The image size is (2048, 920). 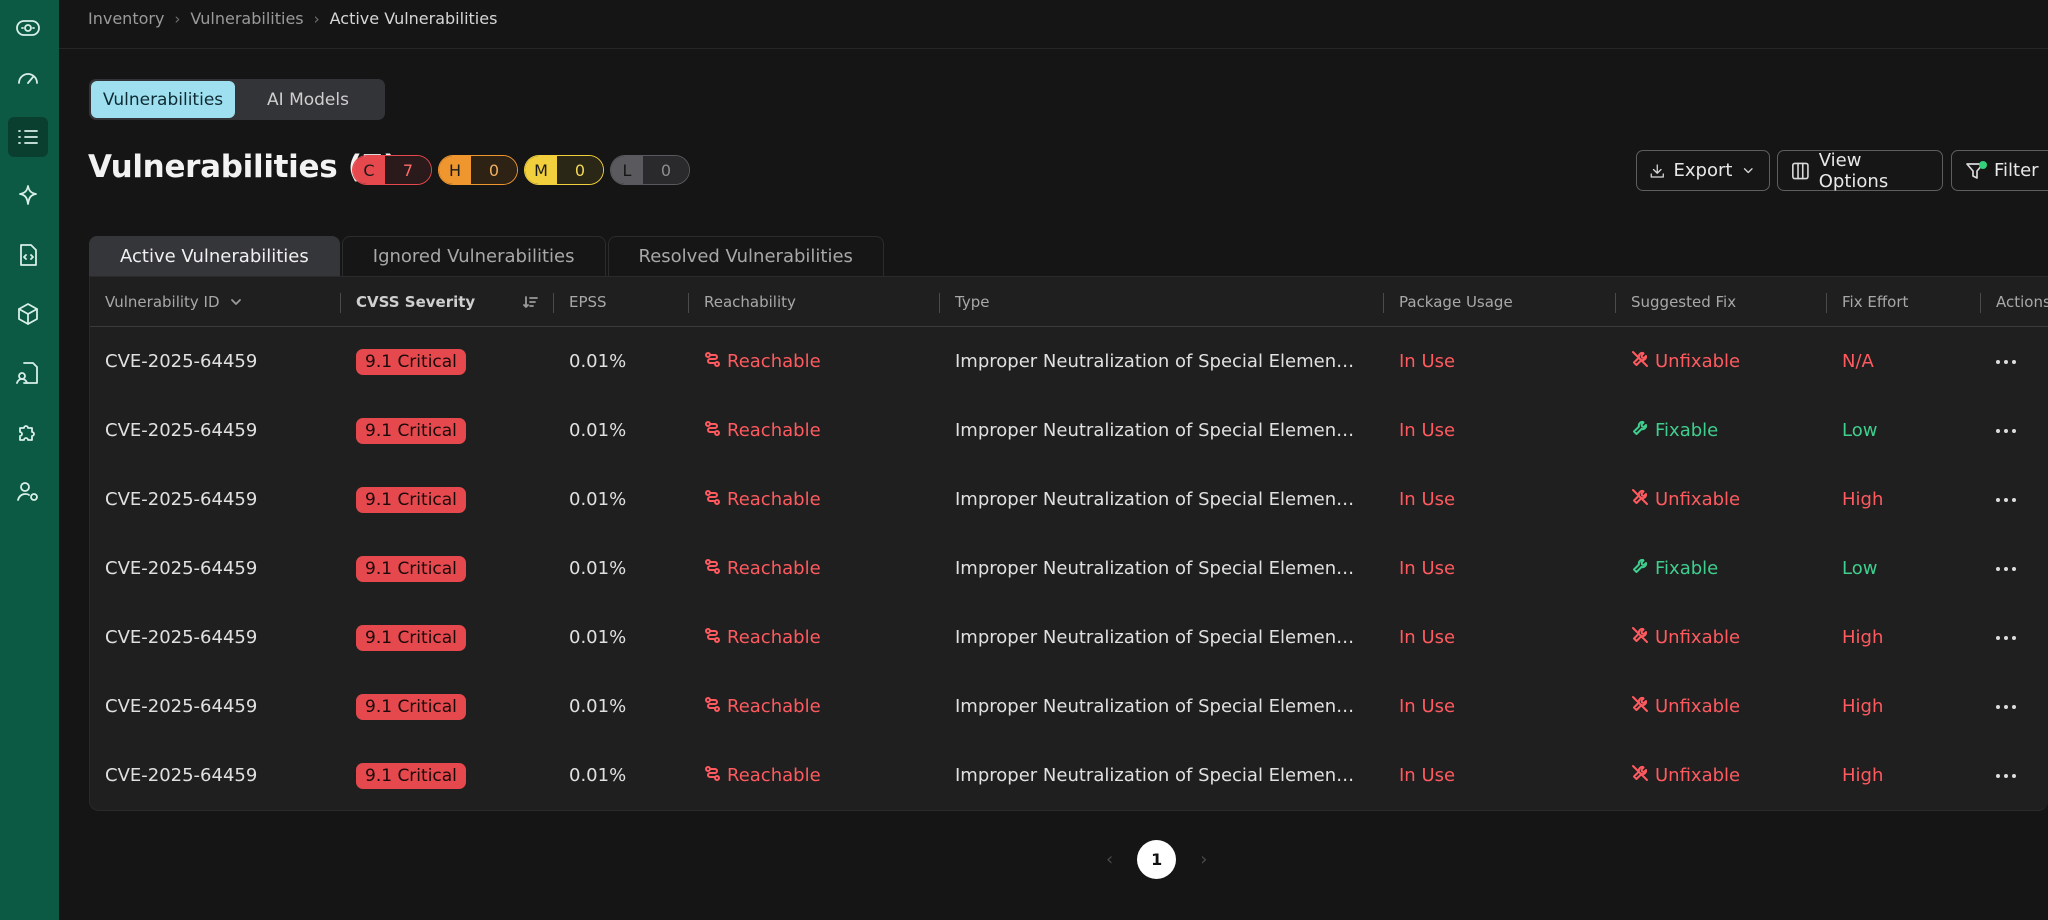 I want to click on toggle-vulnerabilities: Vulnerabilities, so click(x=163, y=99).